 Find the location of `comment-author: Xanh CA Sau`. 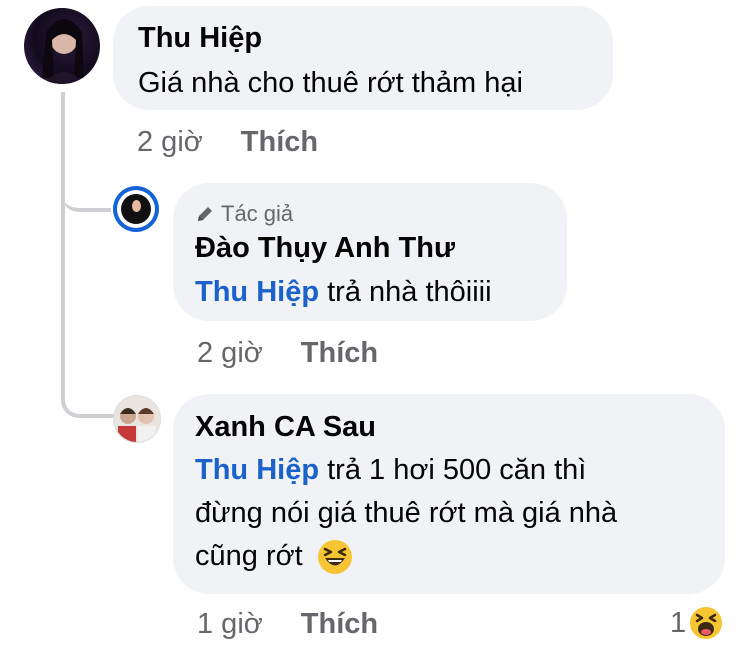

comment-author: Xanh CA Sau is located at coordinates (285, 427).